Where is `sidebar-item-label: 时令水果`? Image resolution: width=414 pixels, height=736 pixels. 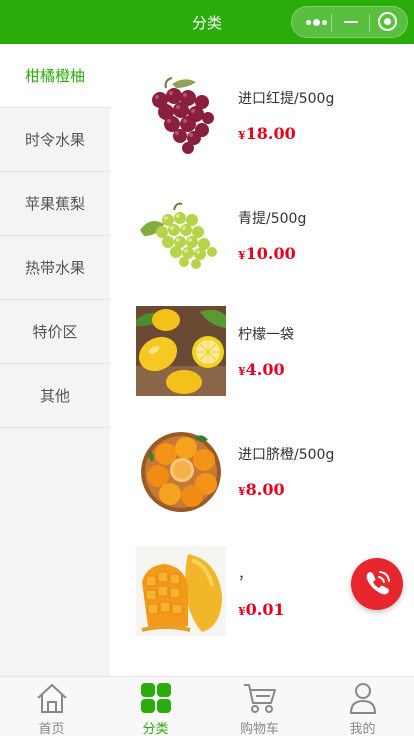
sidebar-item-label: 时令水果 is located at coordinates (54, 140).